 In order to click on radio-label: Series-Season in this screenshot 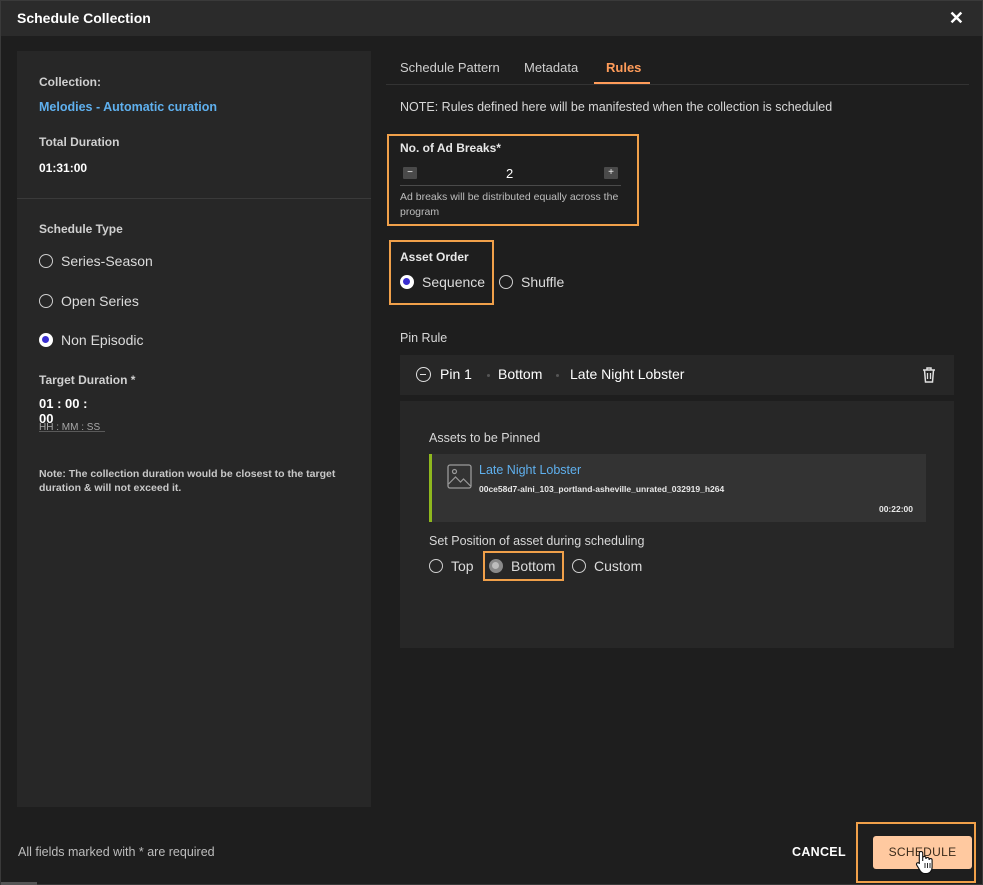, I will do `click(107, 261)`.